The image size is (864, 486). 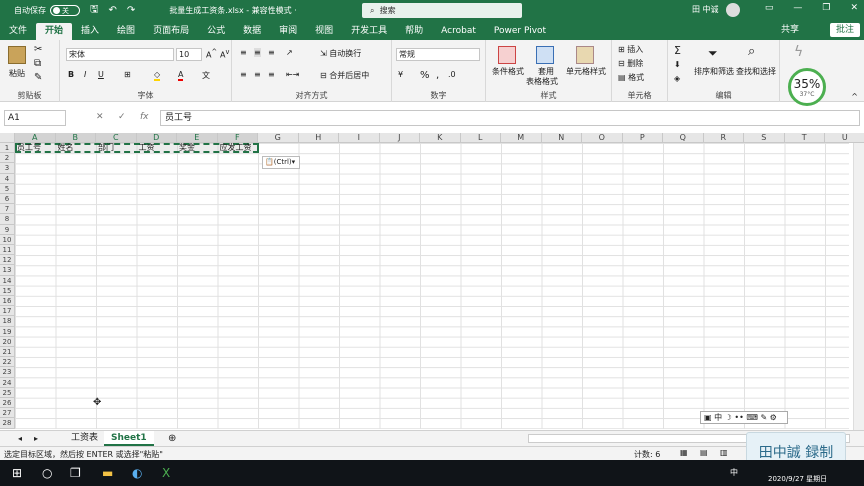 I want to click on column-header: H, so click(x=318, y=138).